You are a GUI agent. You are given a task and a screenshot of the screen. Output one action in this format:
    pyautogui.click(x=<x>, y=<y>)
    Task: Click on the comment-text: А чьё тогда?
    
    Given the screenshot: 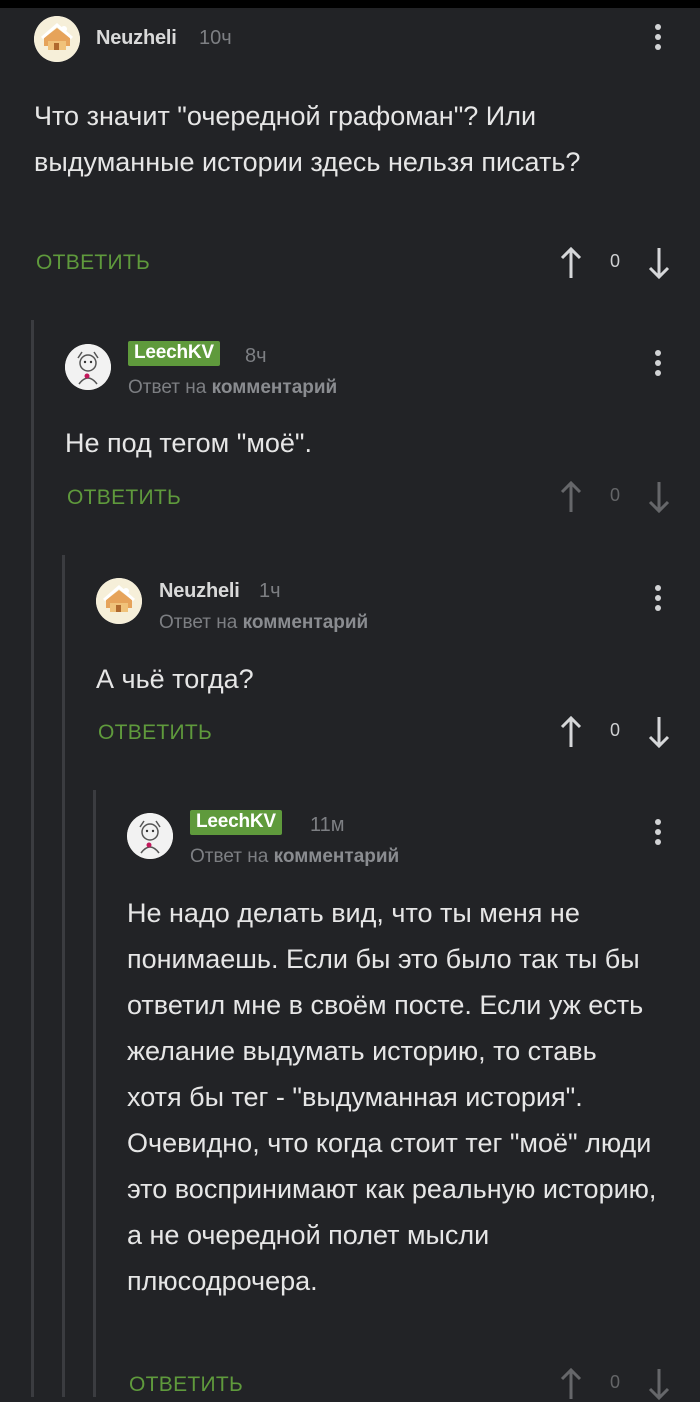 What is the action you would take?
    pyautogui.click(x=175, y=679)
    